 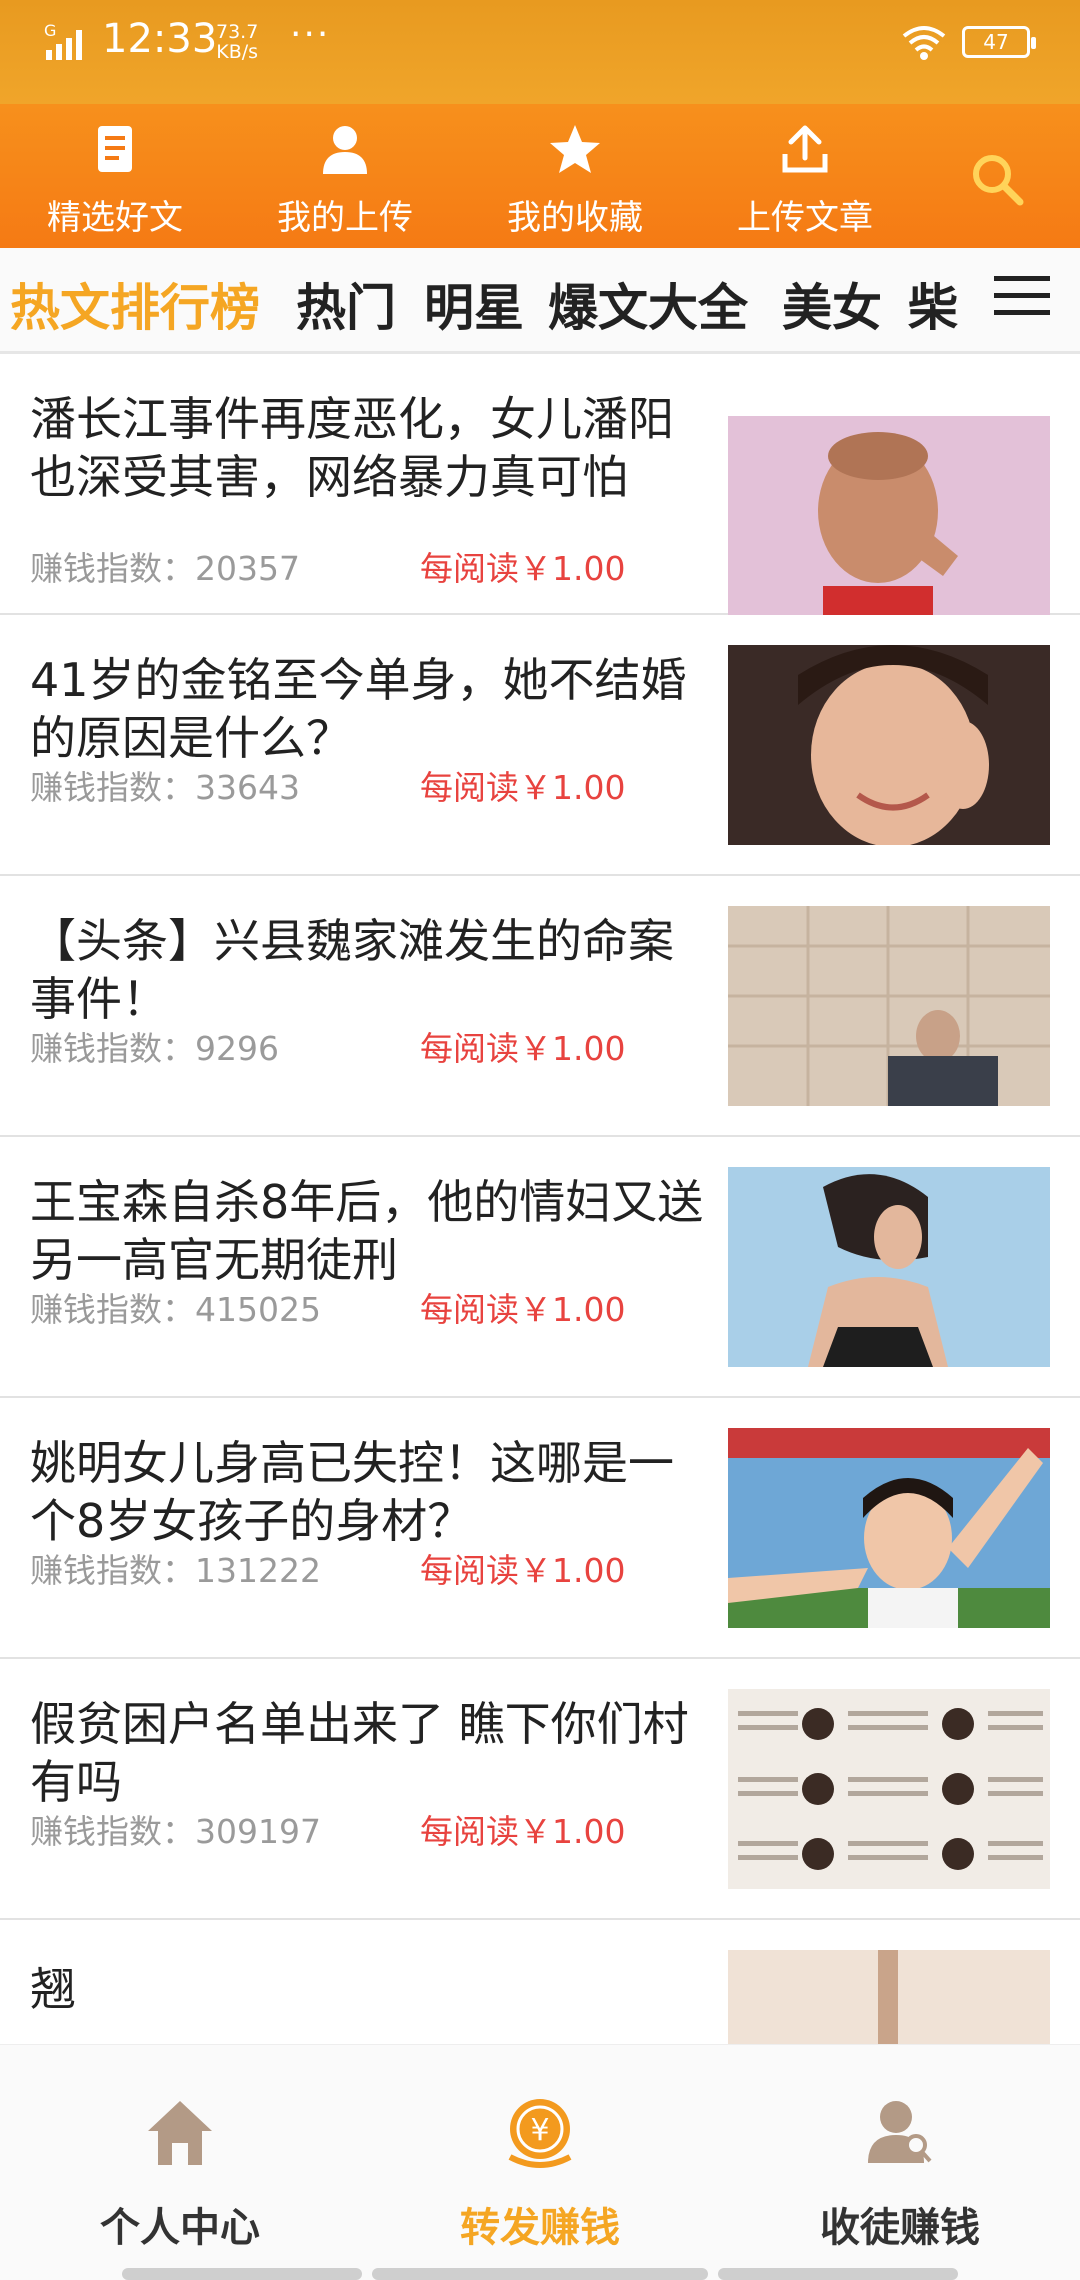 I want to click on earning-index-value: 309197, so click(x=258, y=1831).